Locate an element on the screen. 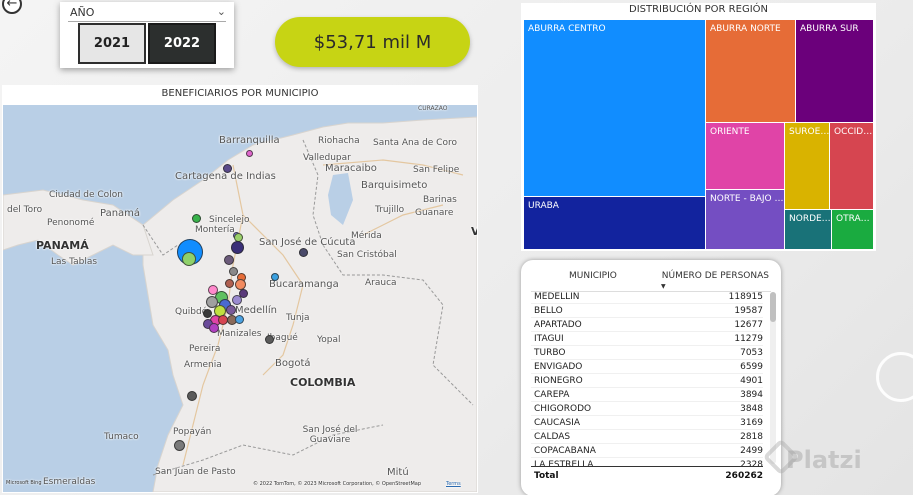 Image resolution: width=913 pixels, height=495 pixels. table-row: TURBO 7053 is located at coordinates (647, 353).